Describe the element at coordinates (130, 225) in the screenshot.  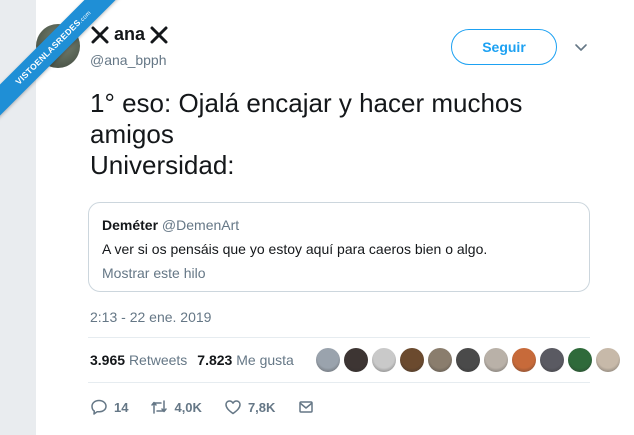
I see `quoted-display-name: Deméter` at that location.